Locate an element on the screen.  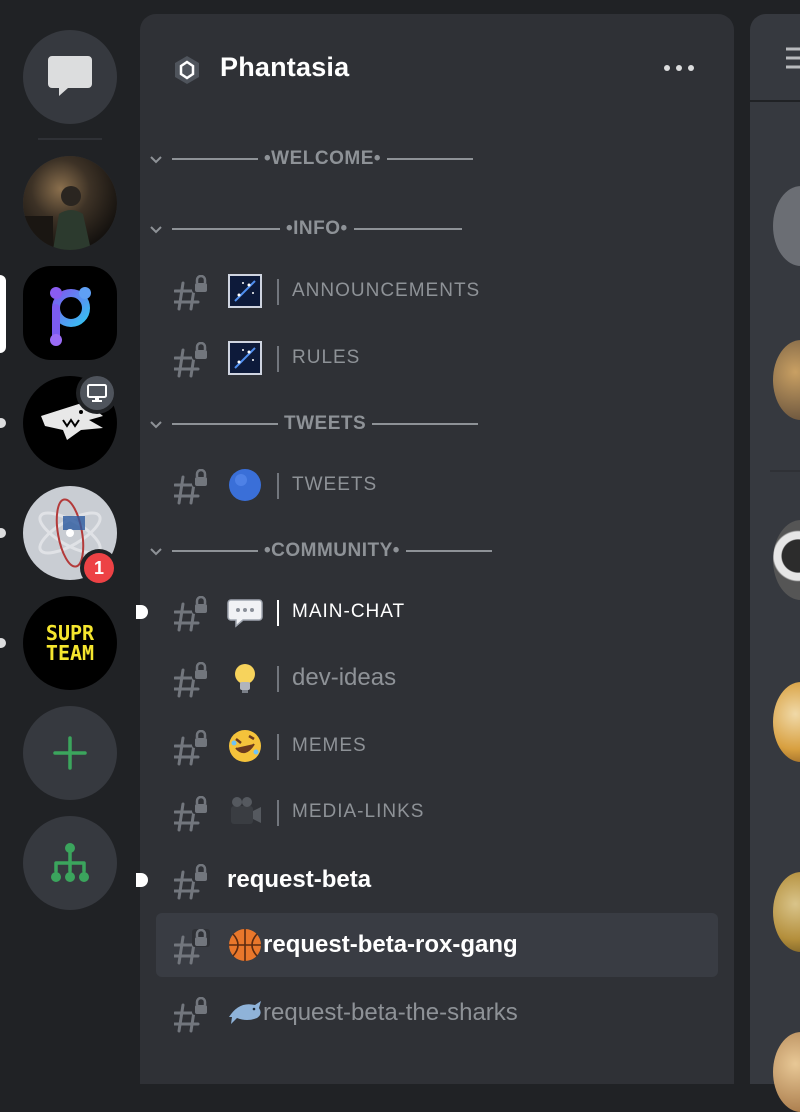
channel-name: request-beta-the-sharks is located at coordinates (390, 1012).